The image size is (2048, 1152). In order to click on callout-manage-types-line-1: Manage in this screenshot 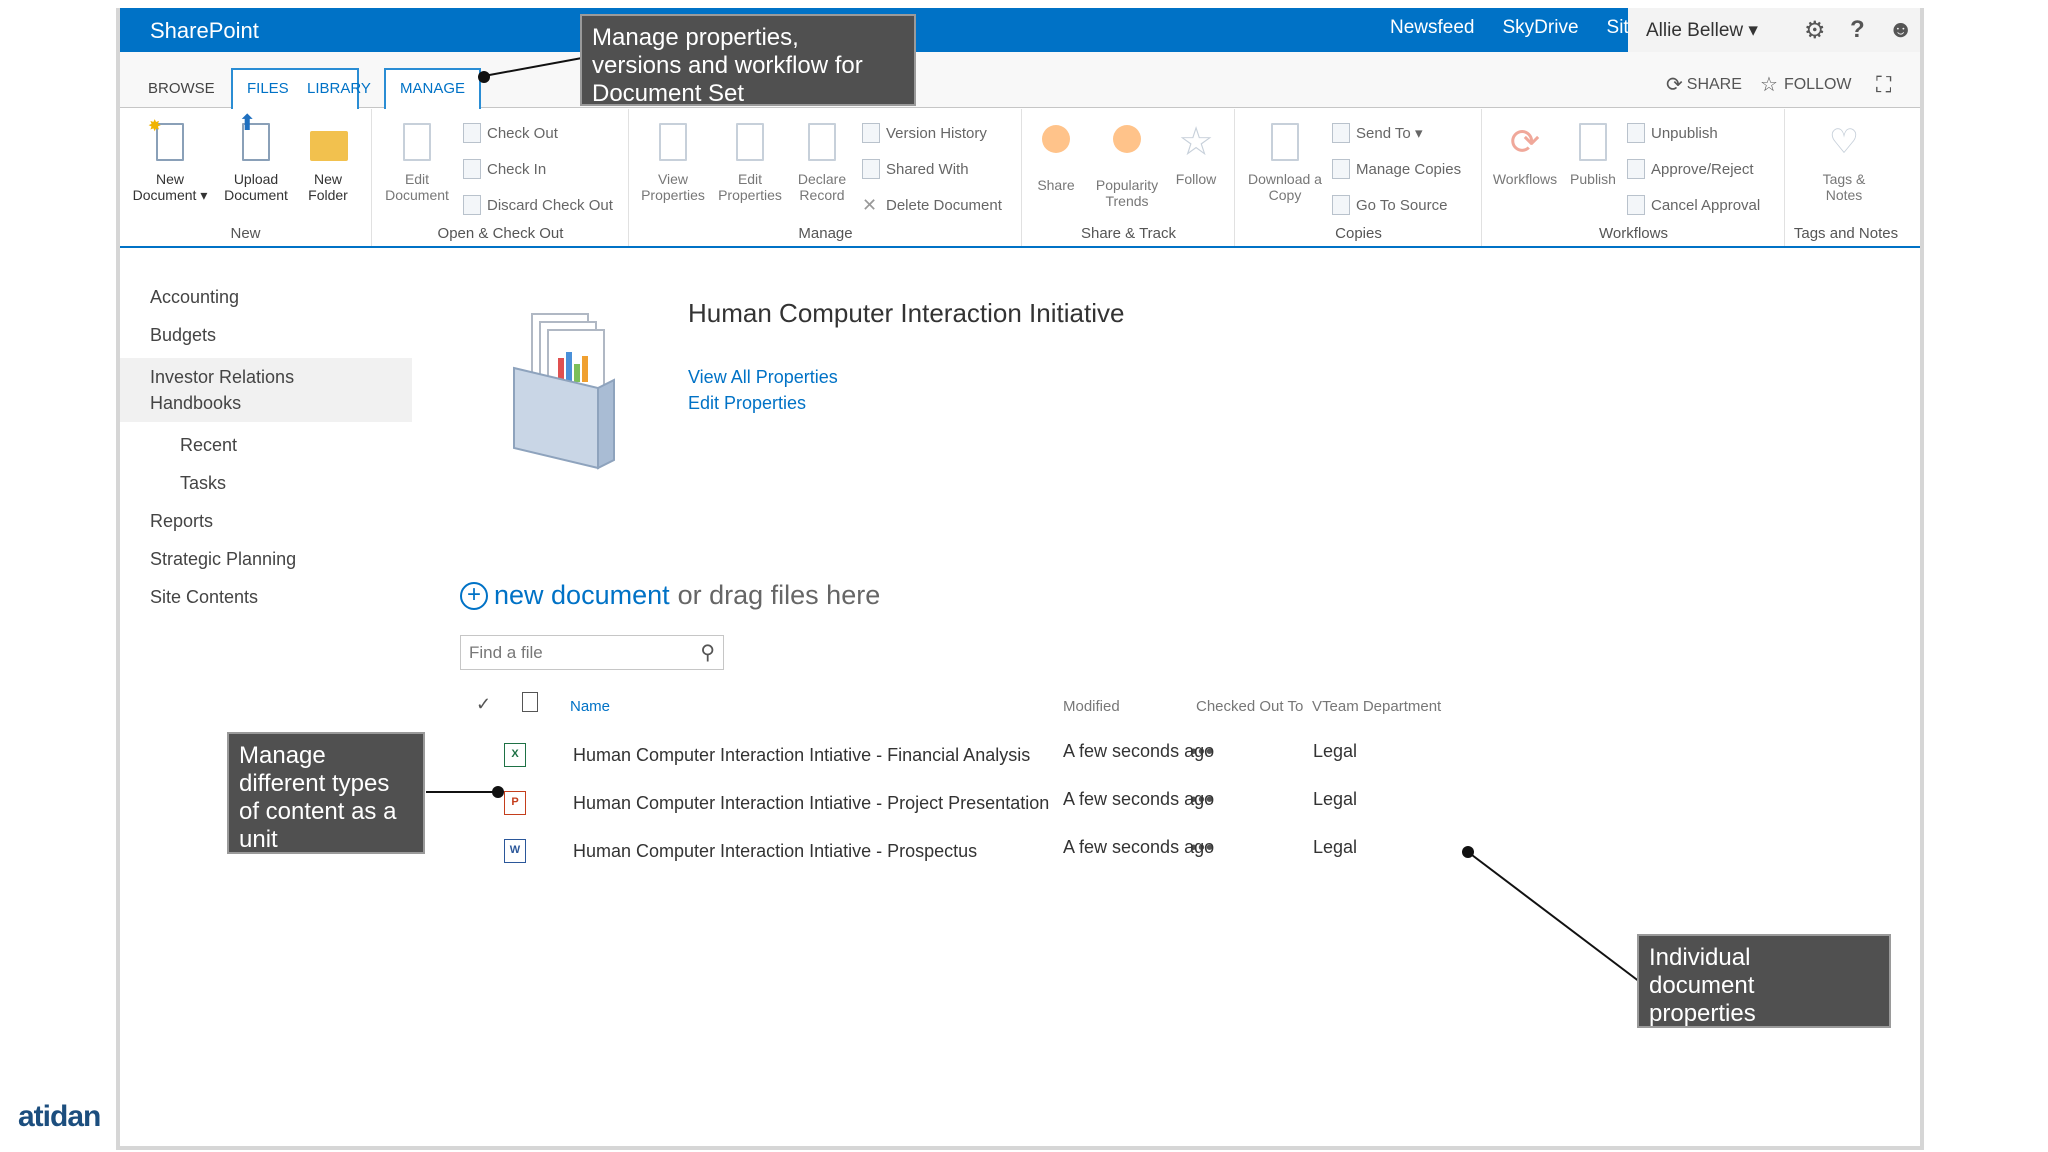, I will do `click(282, 755)`.